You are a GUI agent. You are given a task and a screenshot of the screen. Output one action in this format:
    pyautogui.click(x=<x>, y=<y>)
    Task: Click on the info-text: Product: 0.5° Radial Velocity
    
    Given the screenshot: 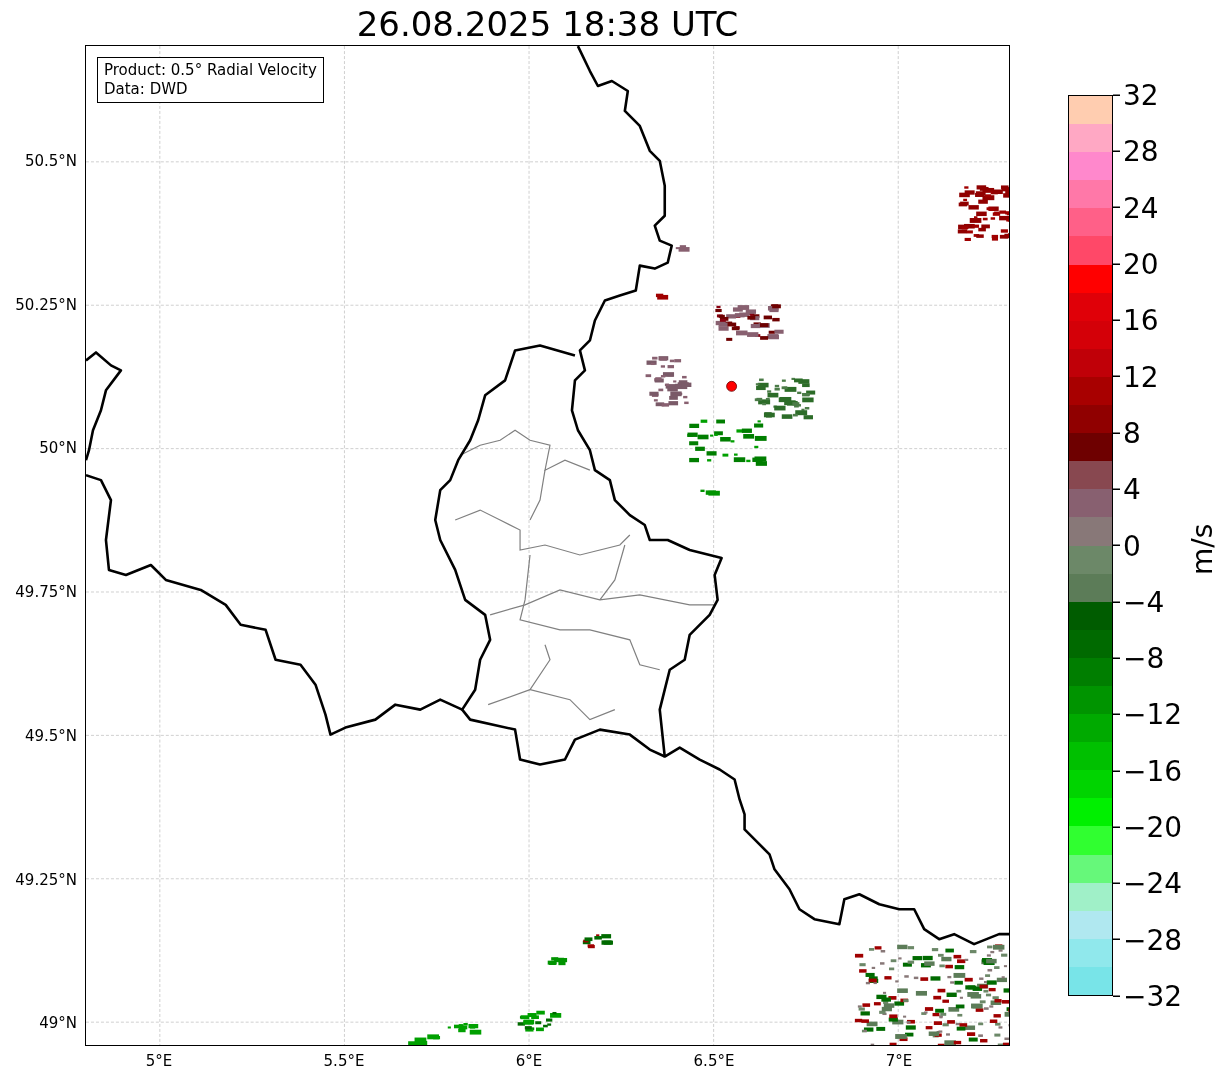 What is the action you would take?
    pyautogui.click(x=210, y=70)
    